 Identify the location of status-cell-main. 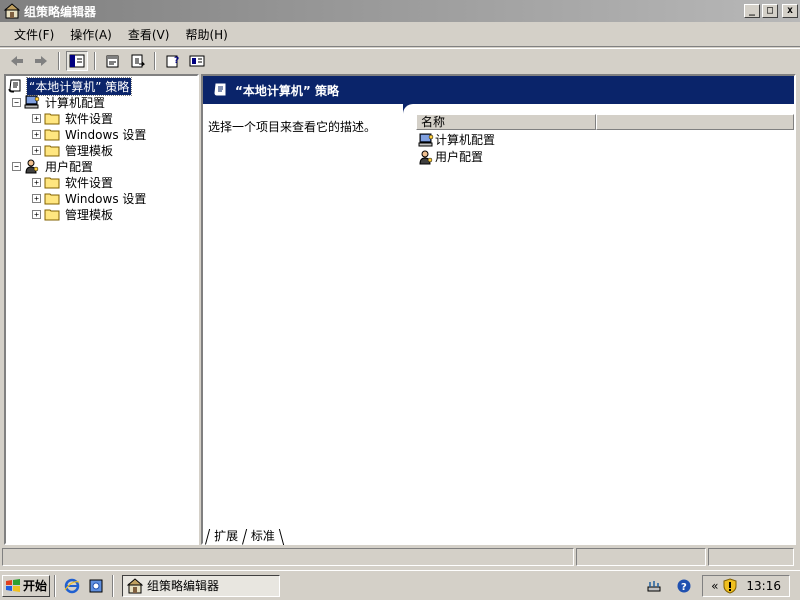
(288, 557).